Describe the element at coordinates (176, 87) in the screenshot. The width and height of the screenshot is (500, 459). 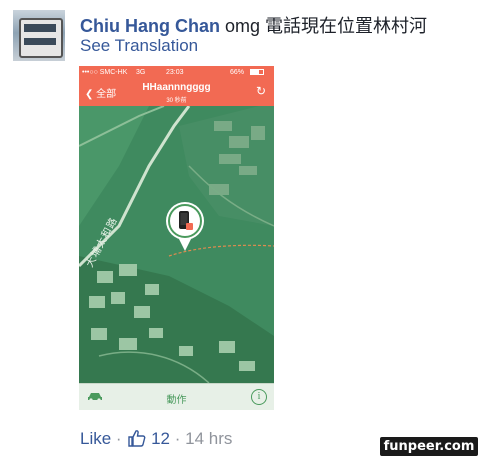
I see `device-name: HHaannngggg` at that location.